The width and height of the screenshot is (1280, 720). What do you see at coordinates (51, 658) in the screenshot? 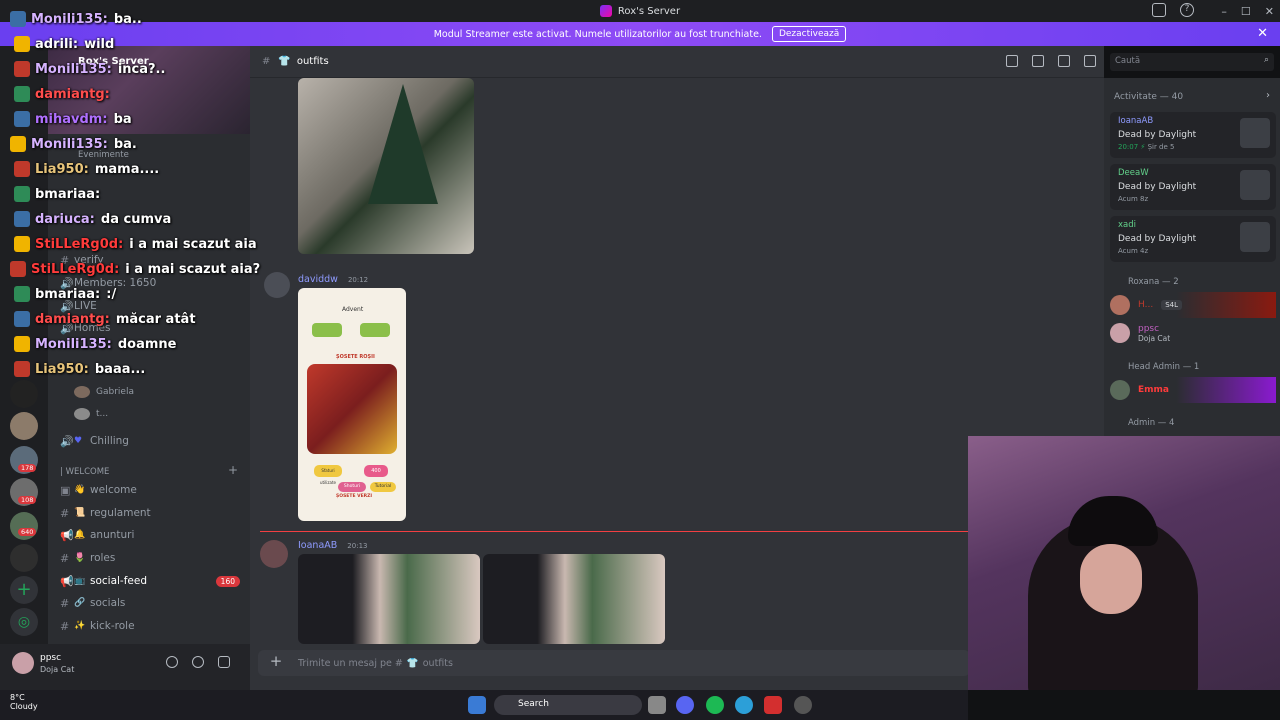
I see `user-name: ppsc` at bounding box center [51, 658].